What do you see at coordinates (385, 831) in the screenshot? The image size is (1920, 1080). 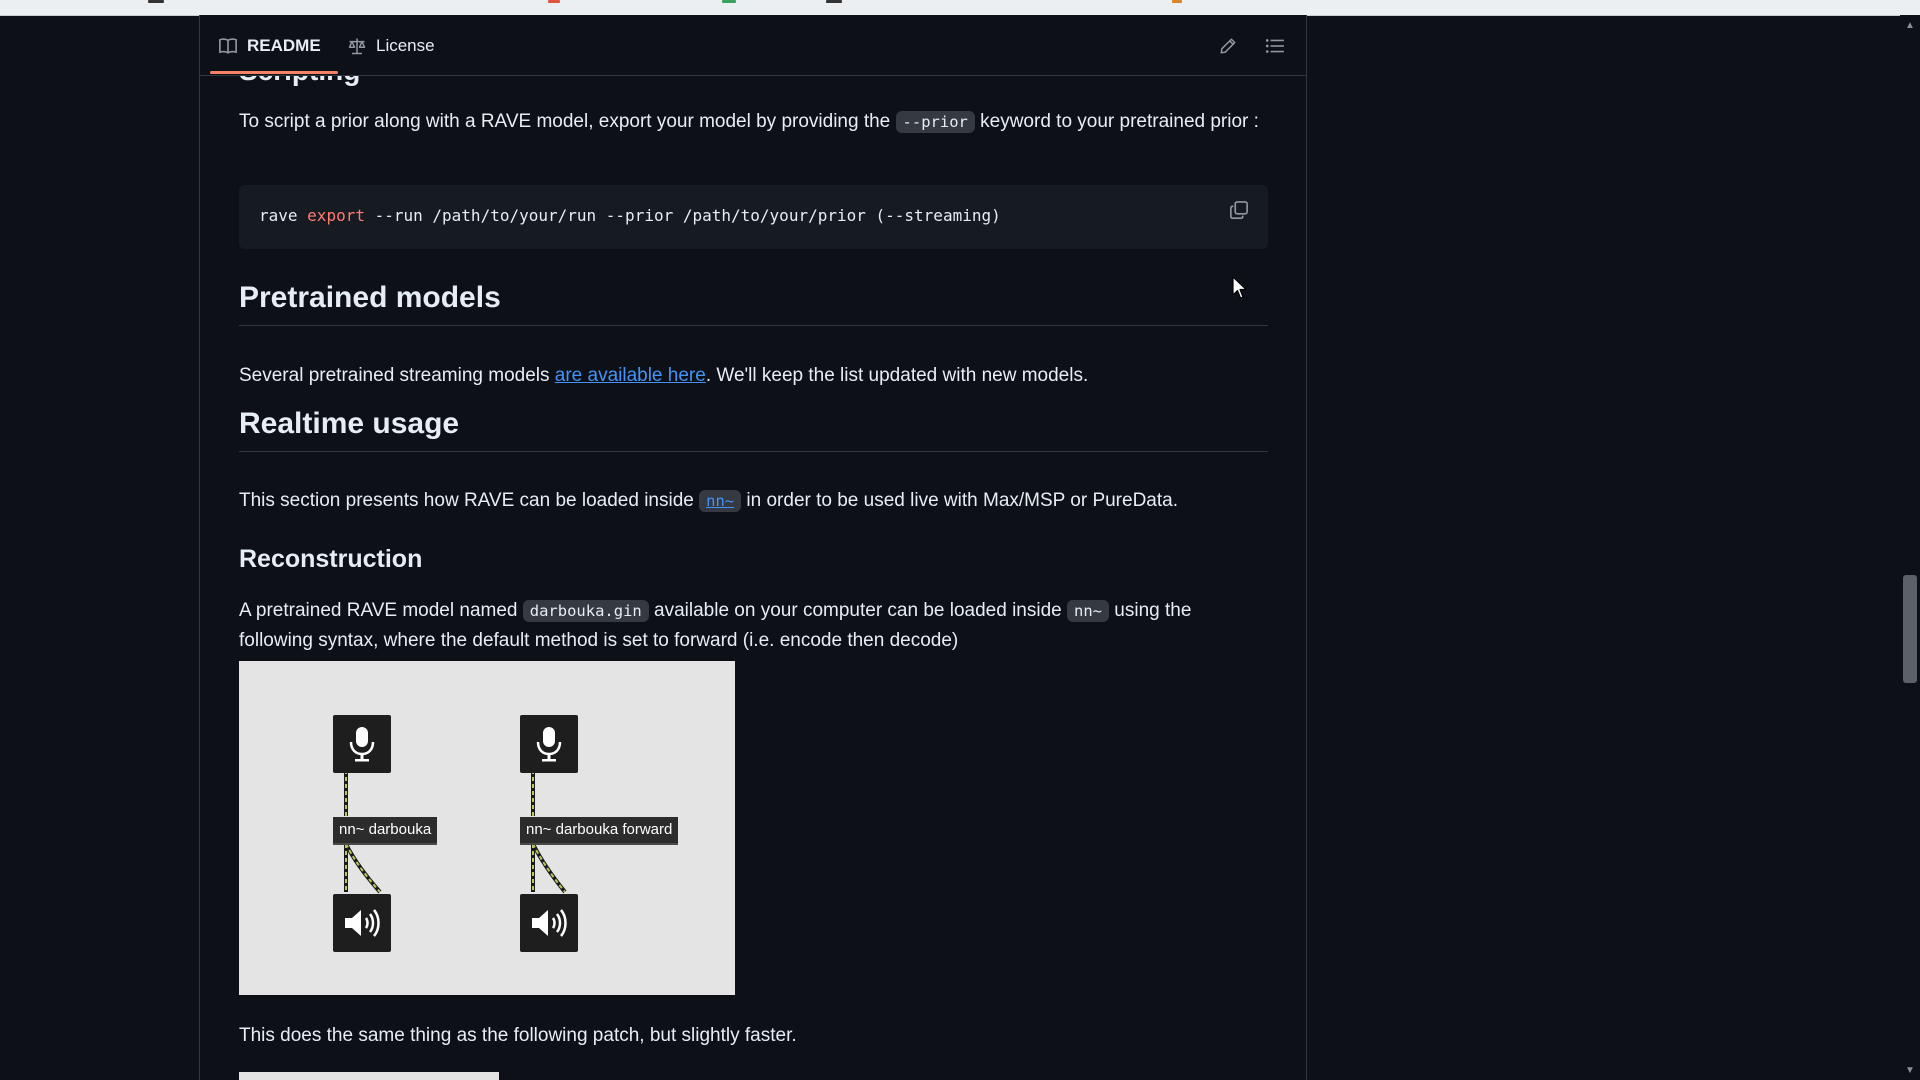 I see `nn-object-default: nn~ darbouka` at bounding box center [385, 831].